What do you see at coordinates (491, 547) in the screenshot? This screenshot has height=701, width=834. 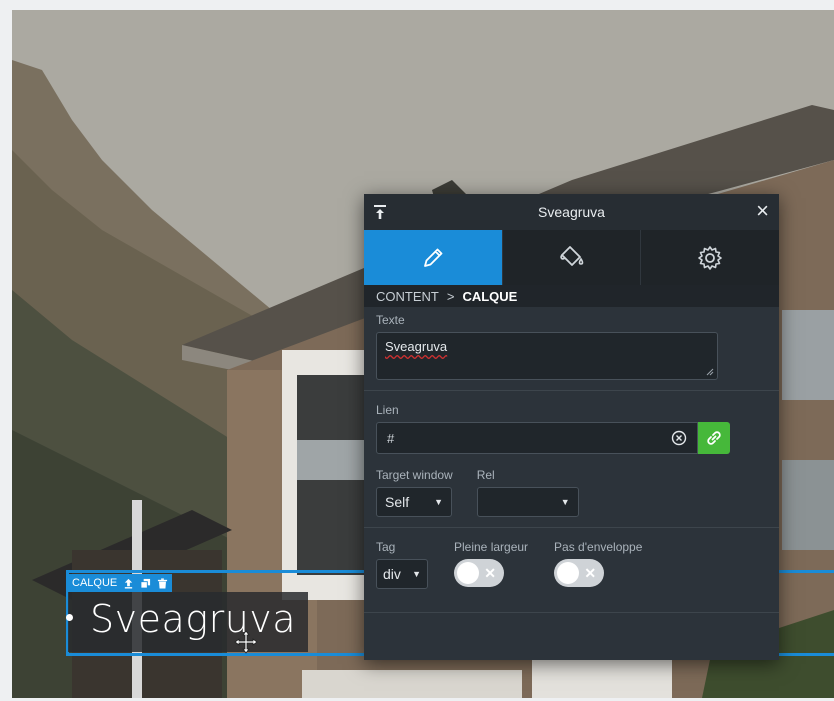 I see `pleine-largeur-label: Pleine largeur` at bounding box center [491, 547].